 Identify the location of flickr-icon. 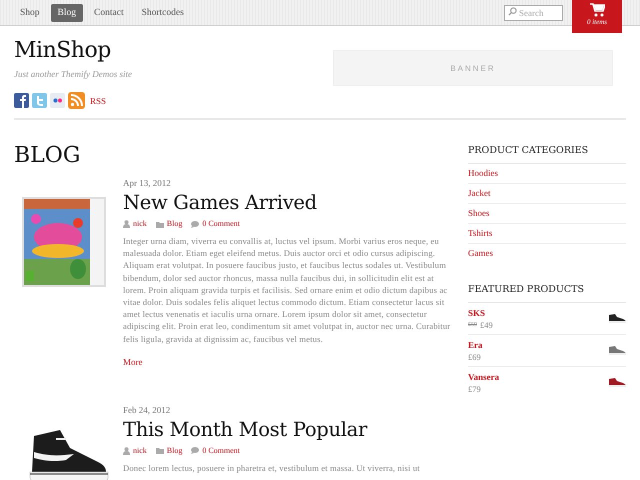
(57, 100).